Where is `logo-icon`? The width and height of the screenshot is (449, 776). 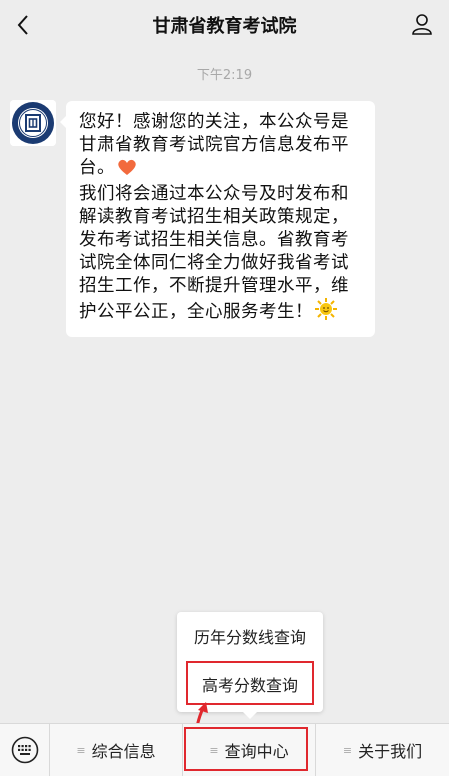 logo-icon is located at coordinates (33, 123).